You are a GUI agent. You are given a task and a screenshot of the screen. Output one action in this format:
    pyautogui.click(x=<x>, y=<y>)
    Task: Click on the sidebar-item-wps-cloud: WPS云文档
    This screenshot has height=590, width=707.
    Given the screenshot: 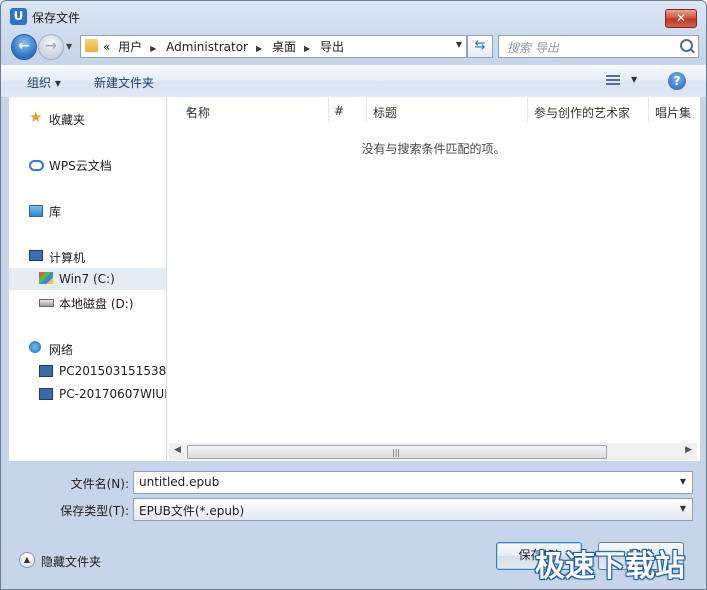 What is the action you would take?
    pyautogui.click(x=87, y=164)
    